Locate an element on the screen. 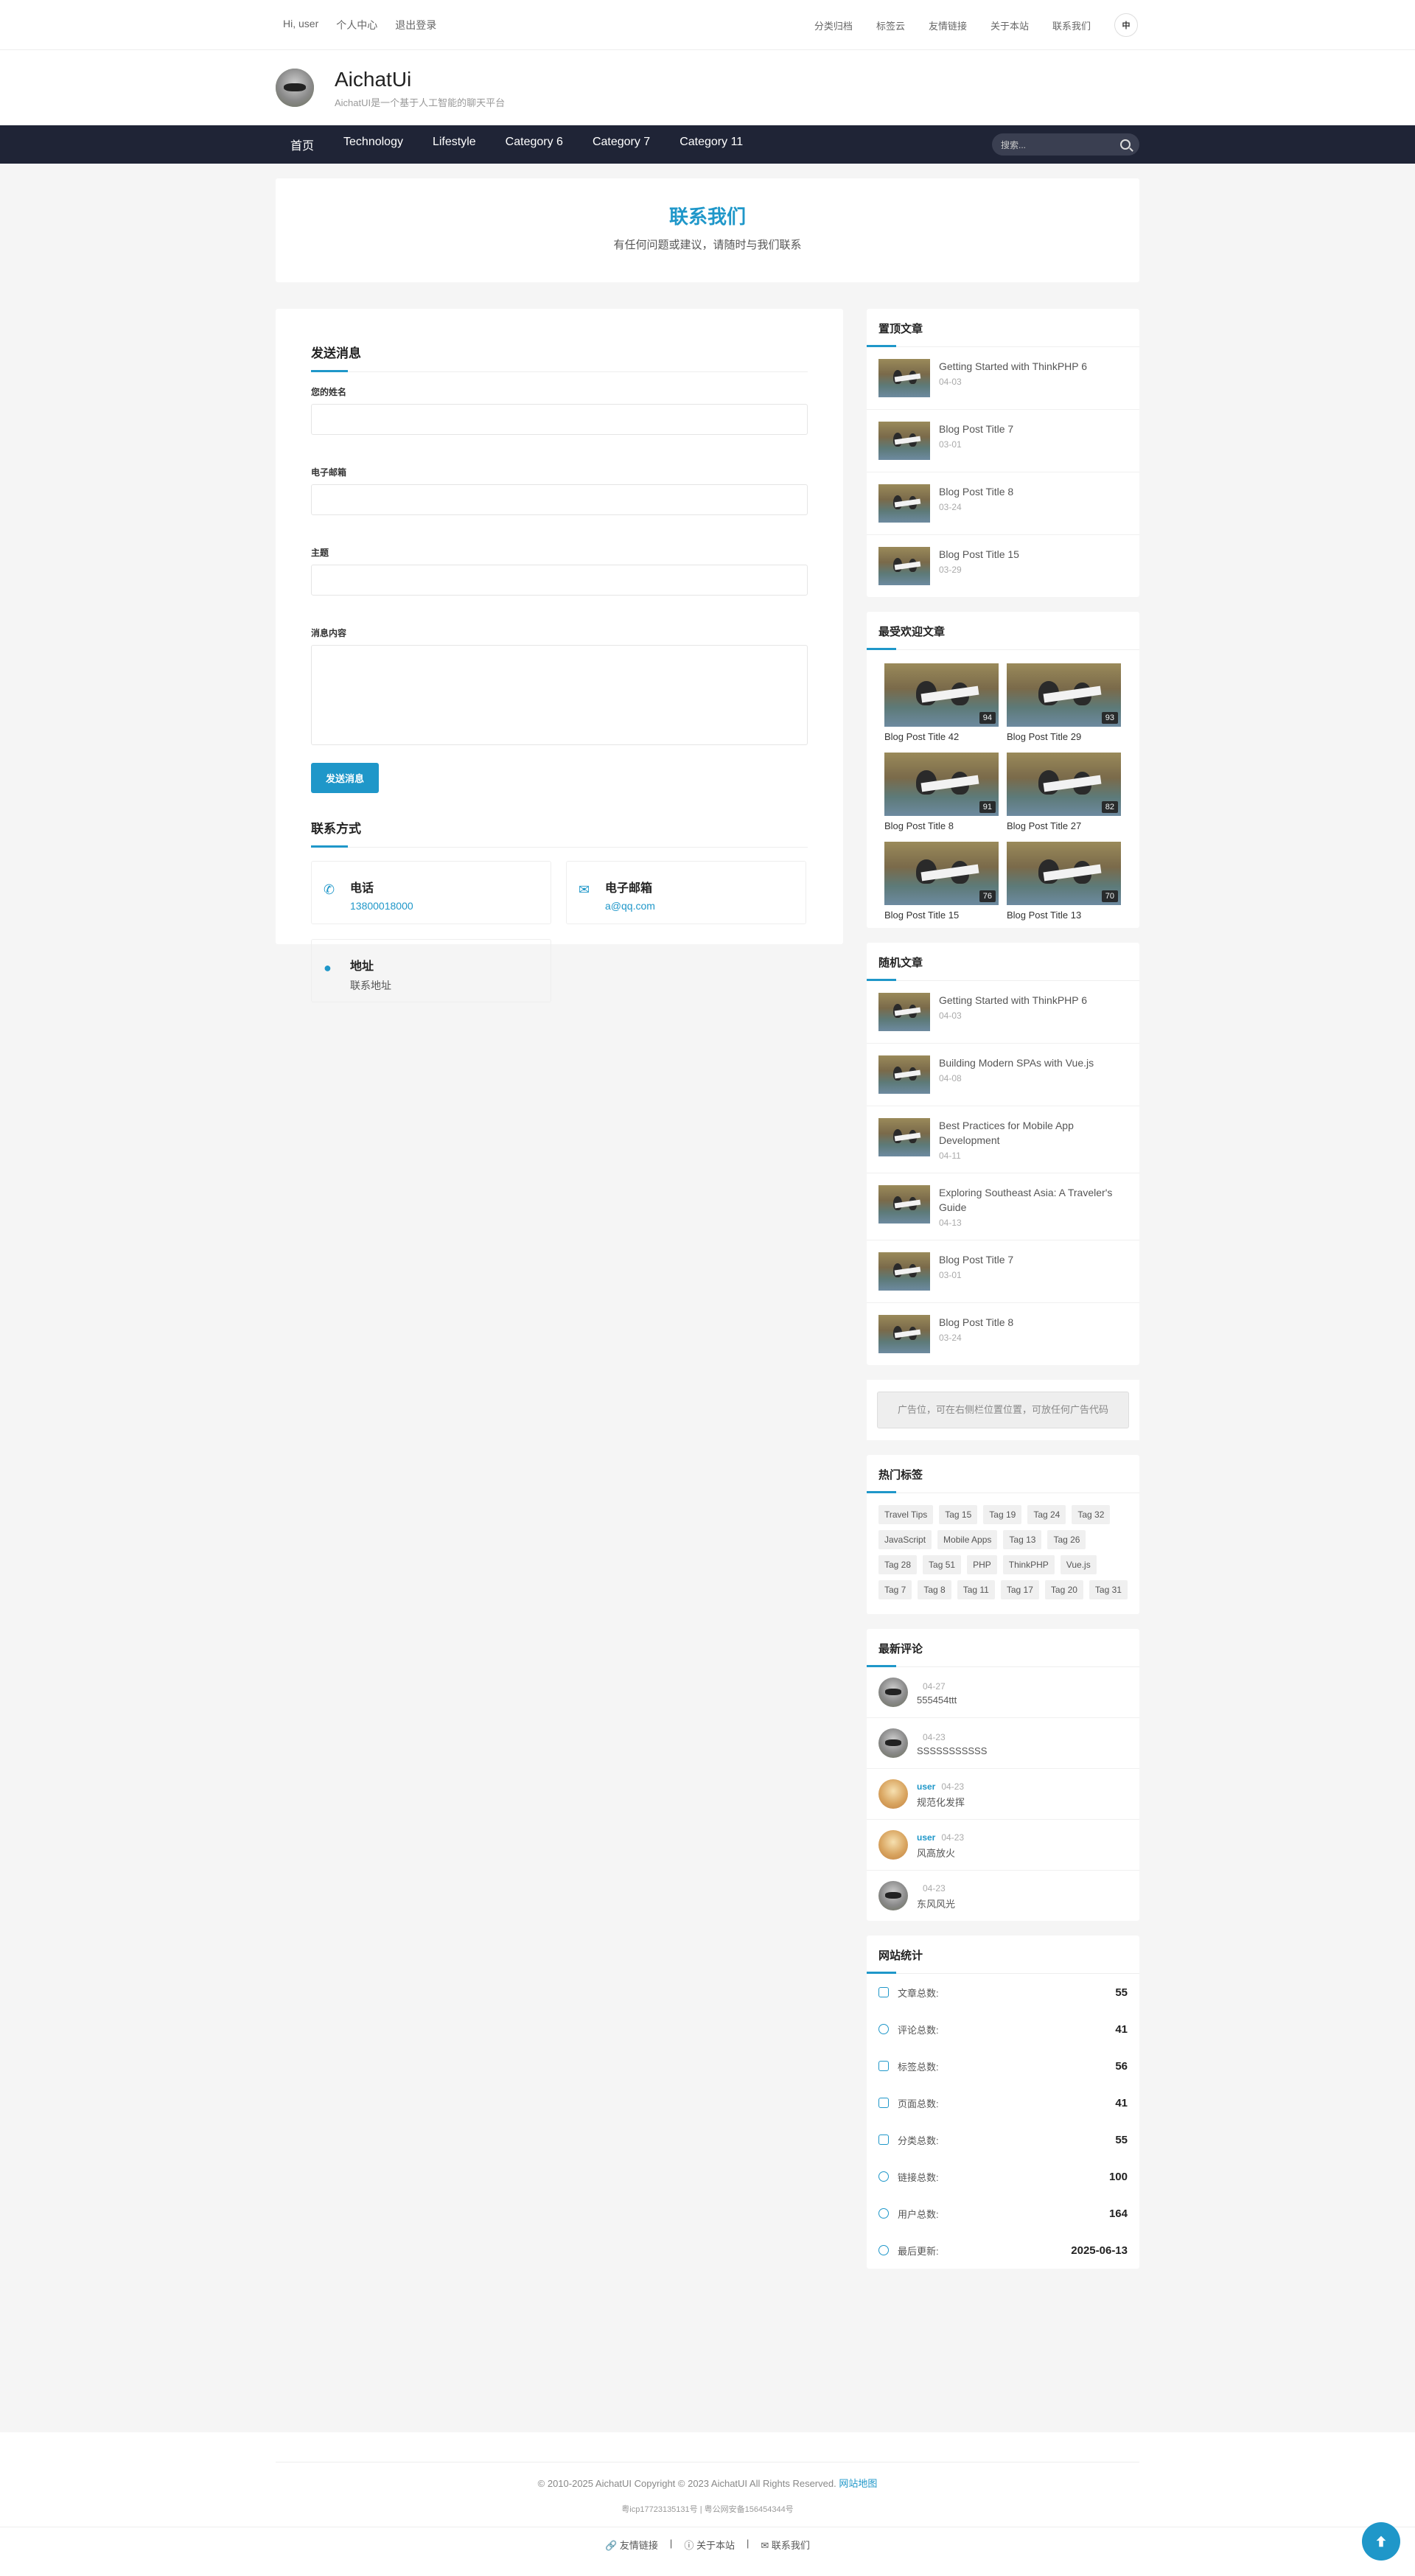 This screenshot has width=1415, height=2576. message-textarea is located at coordinates (559, 695).